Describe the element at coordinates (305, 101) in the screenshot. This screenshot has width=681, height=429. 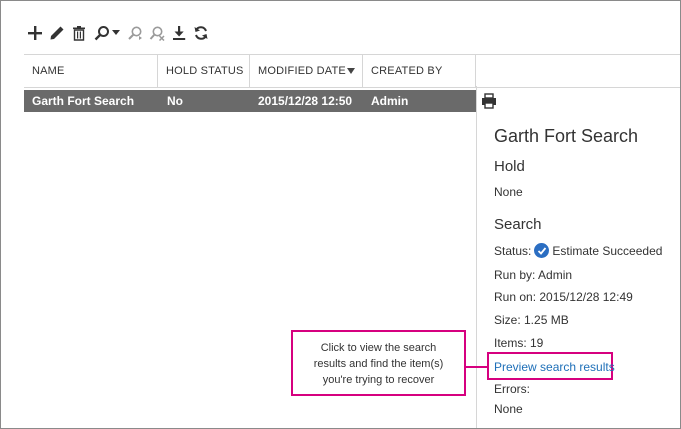
I see `cell-modified-date: 2015/12/28 12:50` at that location.